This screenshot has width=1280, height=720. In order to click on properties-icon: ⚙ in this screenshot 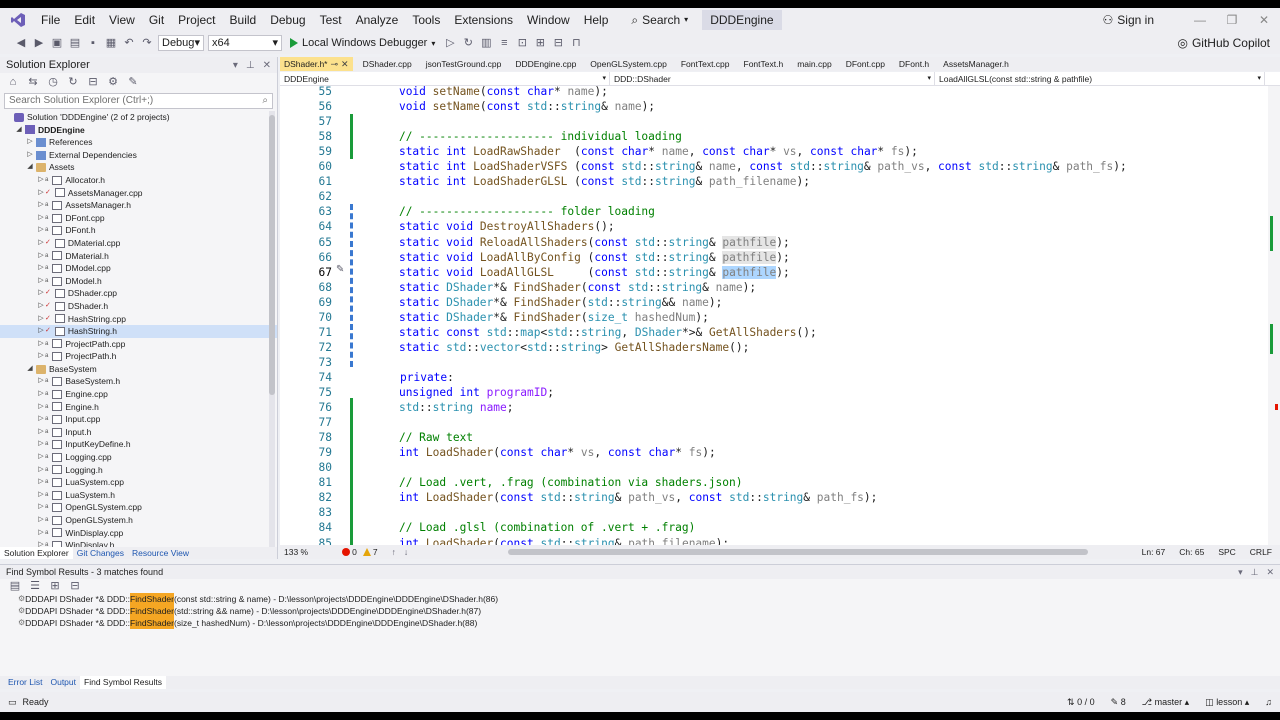, I will do `click(113, 82)`.